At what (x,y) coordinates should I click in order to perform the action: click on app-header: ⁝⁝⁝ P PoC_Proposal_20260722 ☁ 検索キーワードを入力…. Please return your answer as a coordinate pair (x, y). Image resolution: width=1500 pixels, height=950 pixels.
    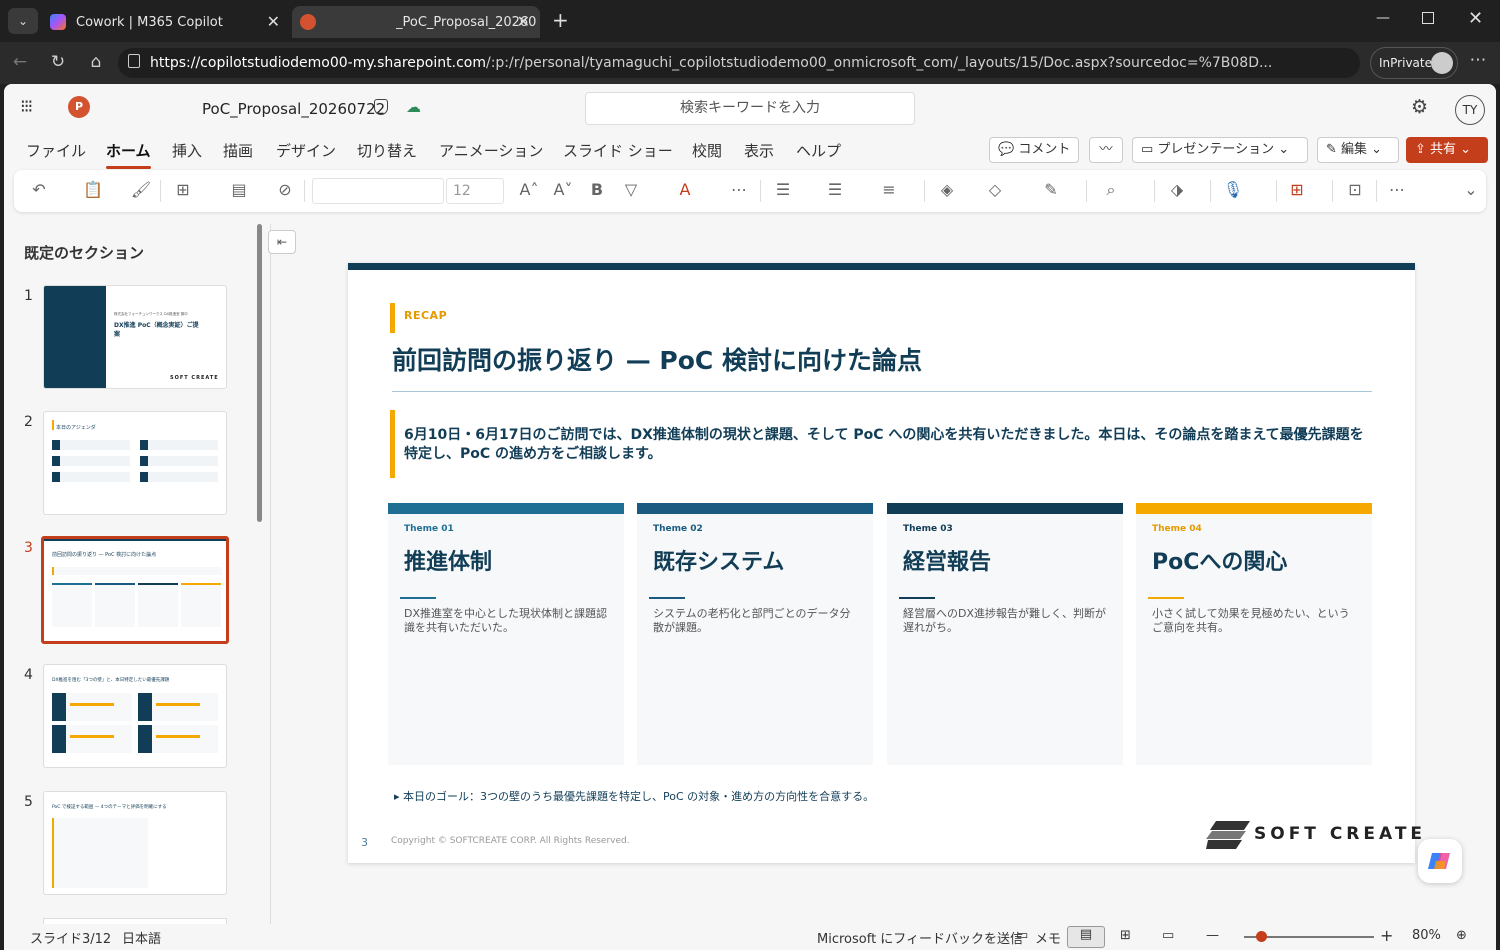
    Looking at the image, I should click on (750, 109).